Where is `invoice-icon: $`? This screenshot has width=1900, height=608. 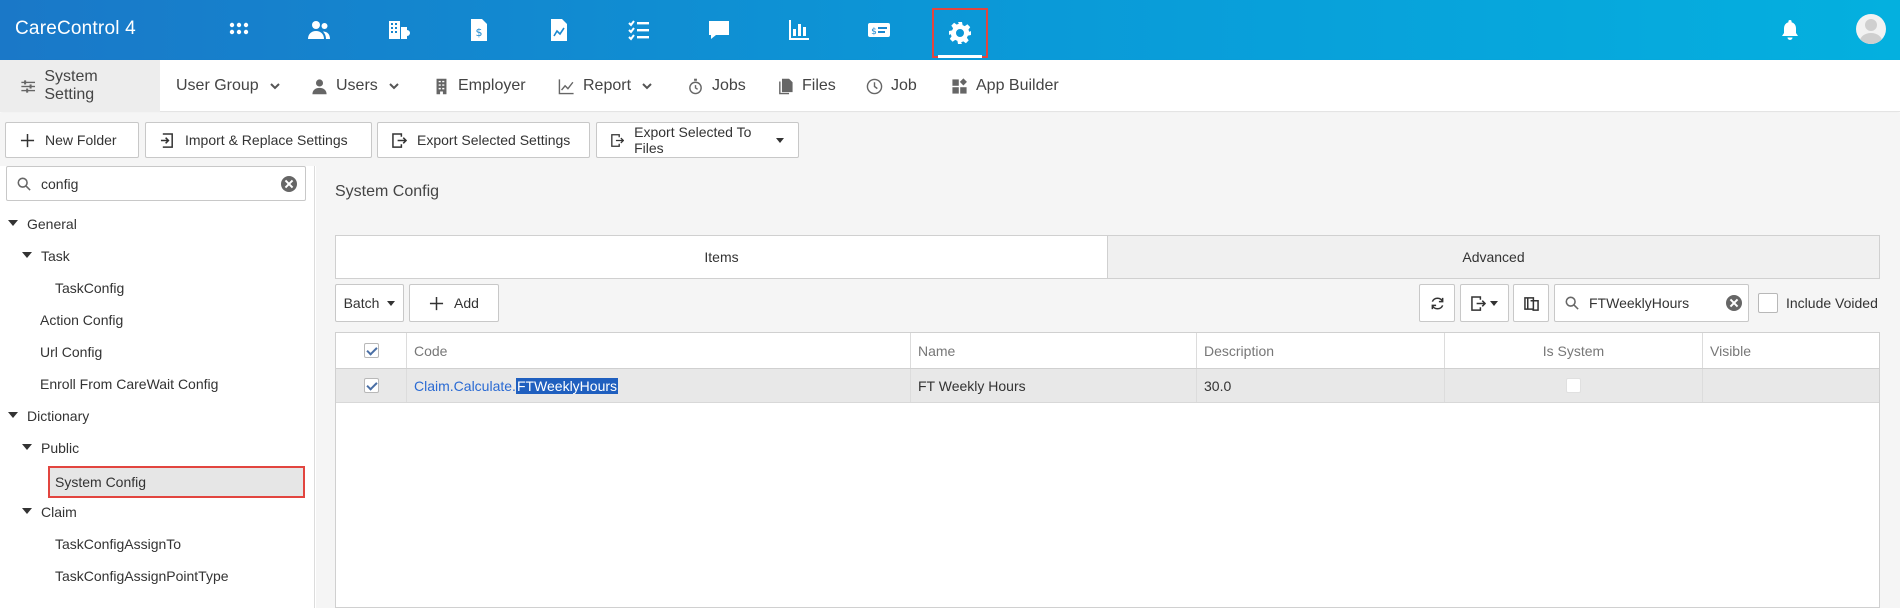
invoice-icon: $ is located at coordinates (479, 30).